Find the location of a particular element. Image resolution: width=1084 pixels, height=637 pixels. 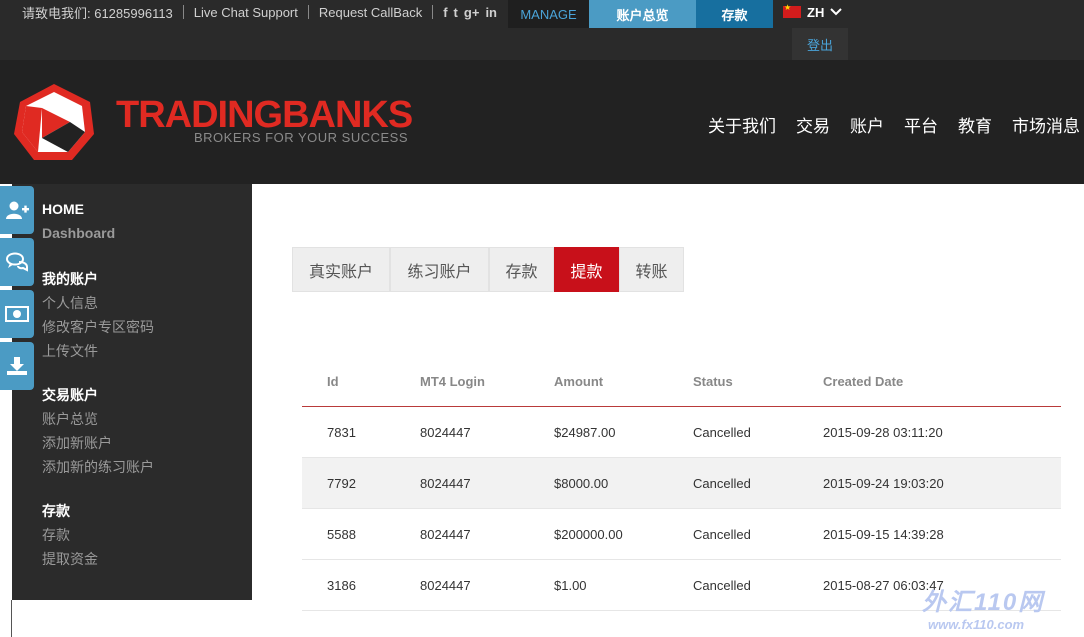

watermark-title: 外汇110网 is located at coordinates (983, 602).